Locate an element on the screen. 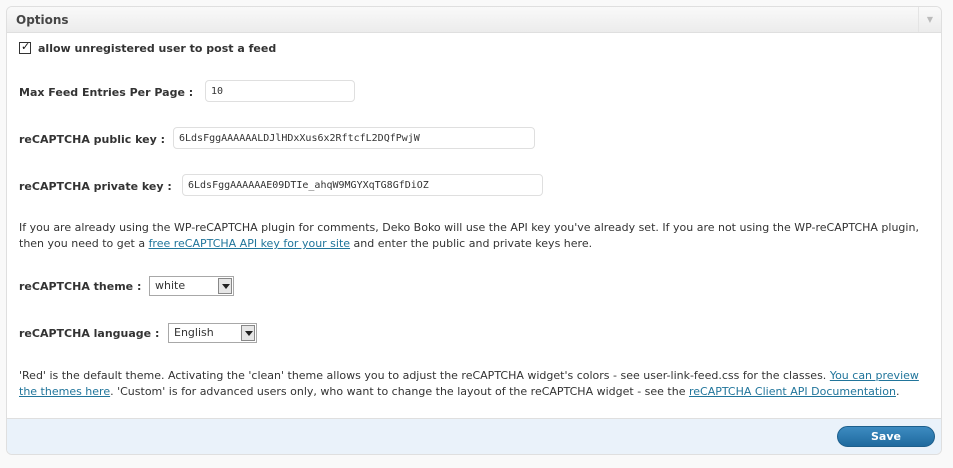  allow-unregistered-label: allow unregistered user to post a feed is located at coordinates (157, 48).